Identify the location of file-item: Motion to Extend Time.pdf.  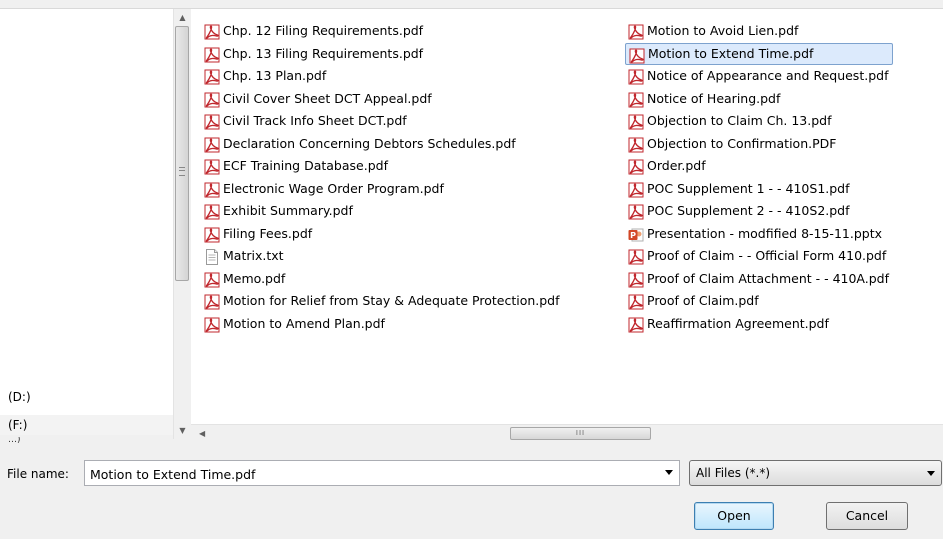
(759, 53).